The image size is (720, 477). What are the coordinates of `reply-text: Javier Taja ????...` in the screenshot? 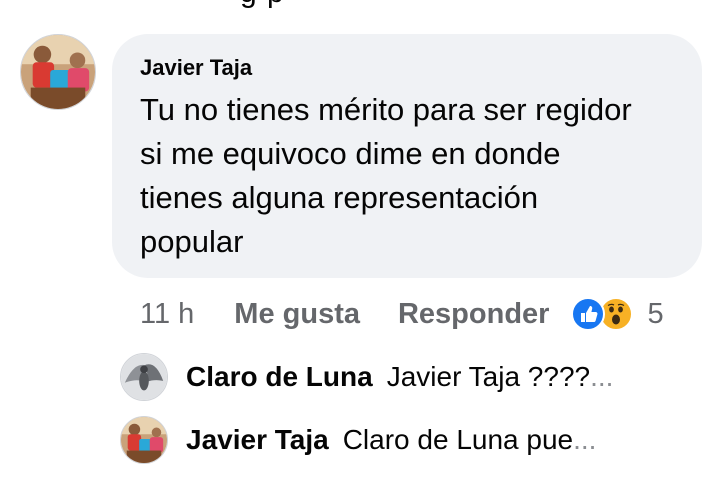 It's located at (500, 377).